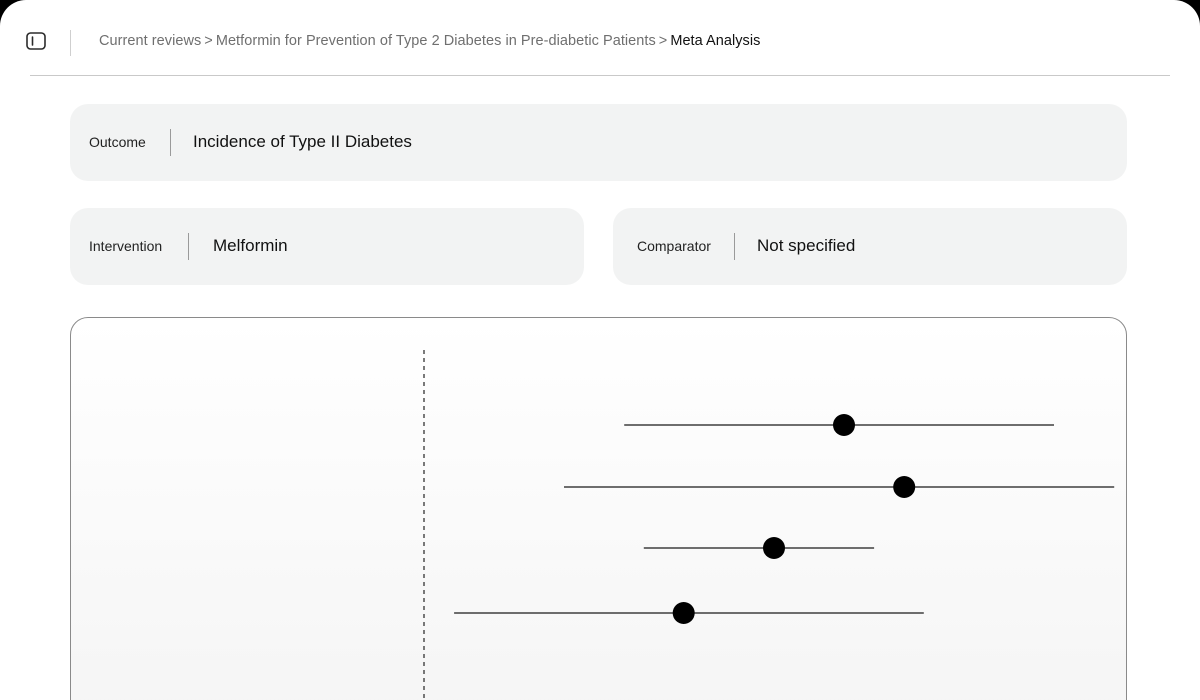 This screenshot has width=1200, height=700. I want to click on comparator-label: Comparator, so click(674, 246).